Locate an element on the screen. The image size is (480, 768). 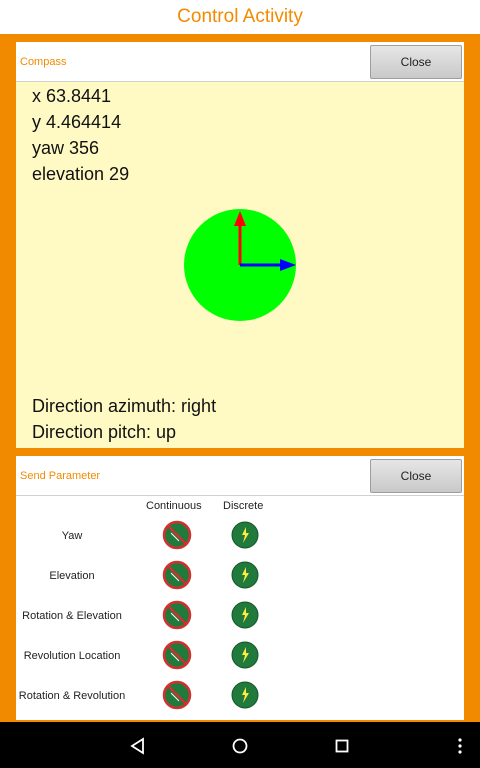
pitch-direction: Direction pitch: up is located at coordinates (104, 432).